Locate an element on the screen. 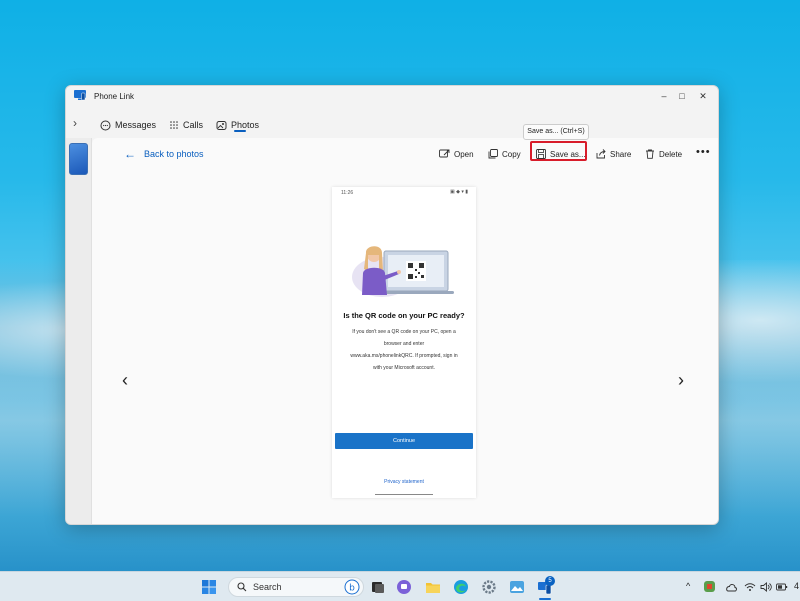  taskbar: Search b 5 ^ 4 is located at coordinates (400, 586).